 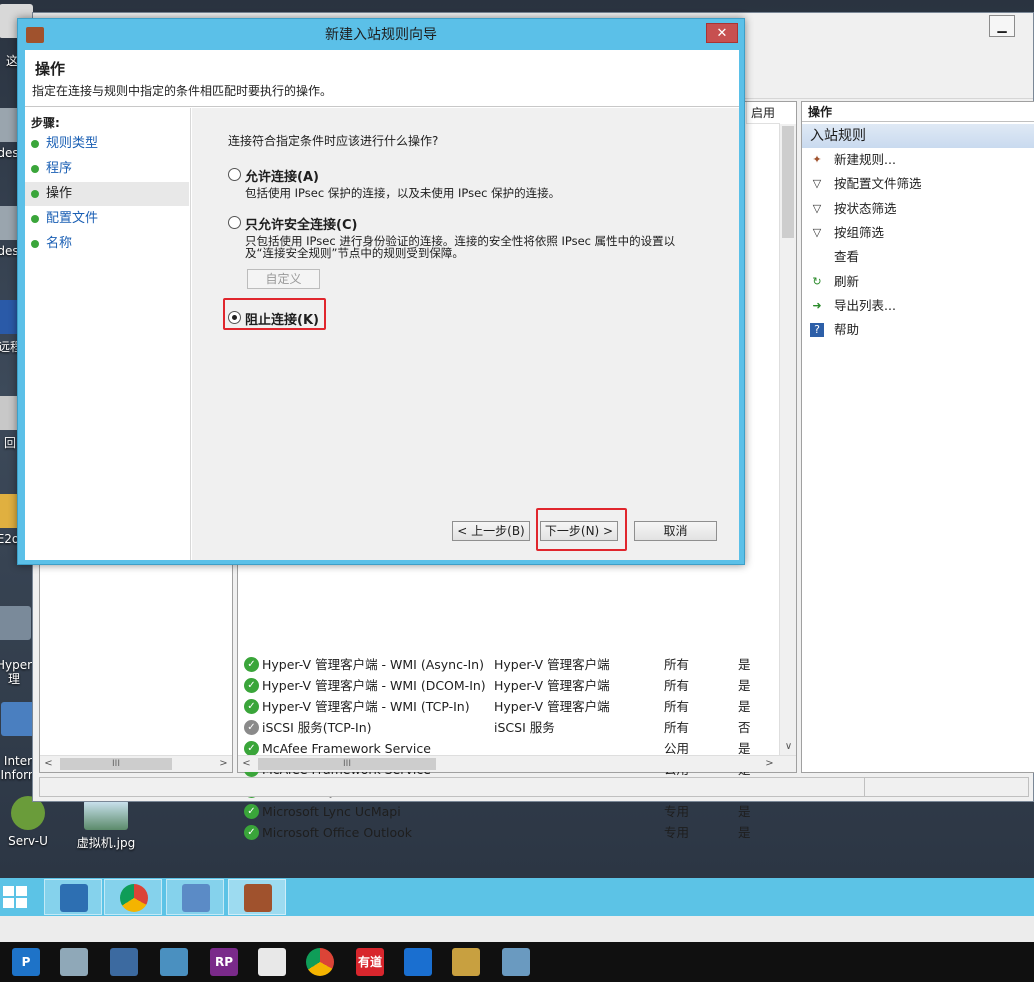 I want to click on question-text: 连接符合指定条件时应该进行什么操作?, so click(x=333, y=141).